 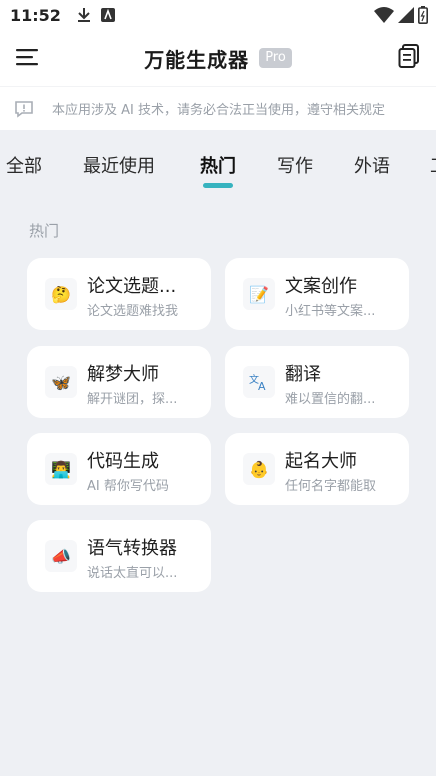 I want to click on section-title: 热门, so click(x=44, y=231).